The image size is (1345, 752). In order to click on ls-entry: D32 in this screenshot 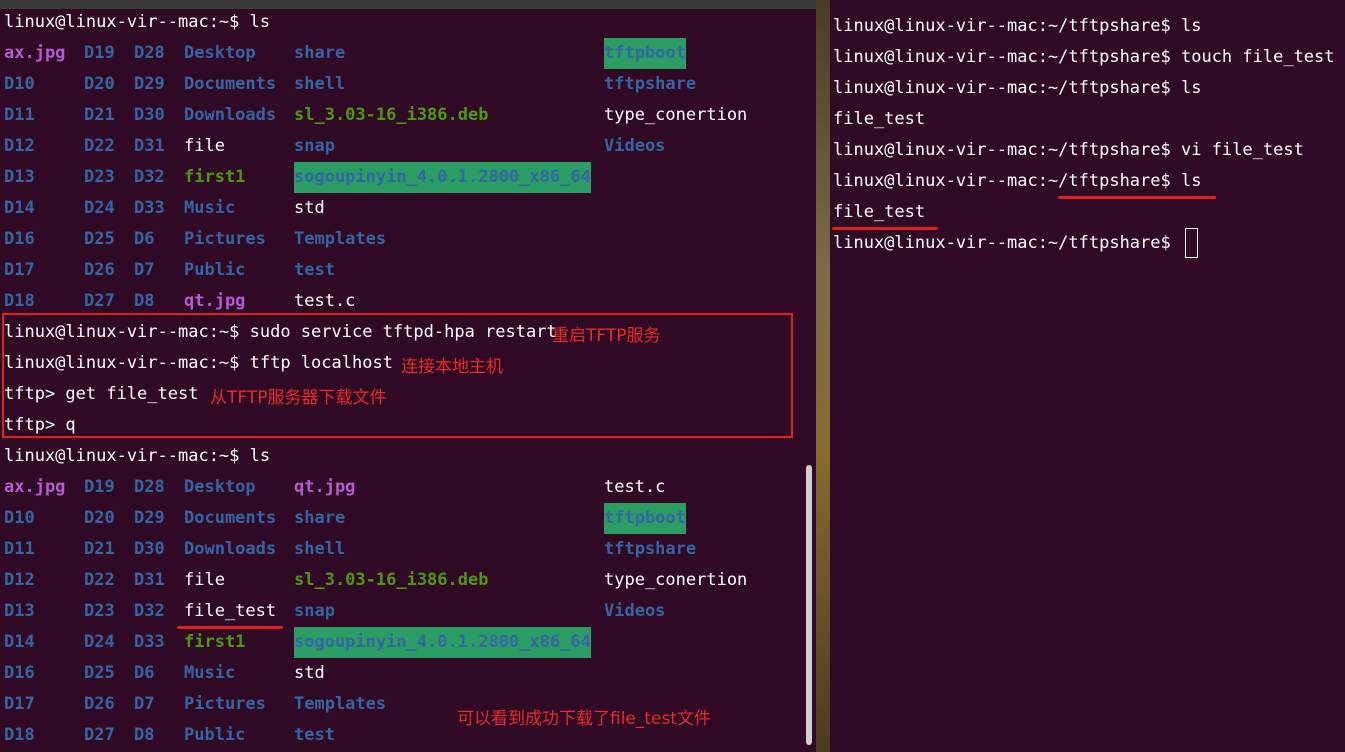, I will do `click(149, 177)`.